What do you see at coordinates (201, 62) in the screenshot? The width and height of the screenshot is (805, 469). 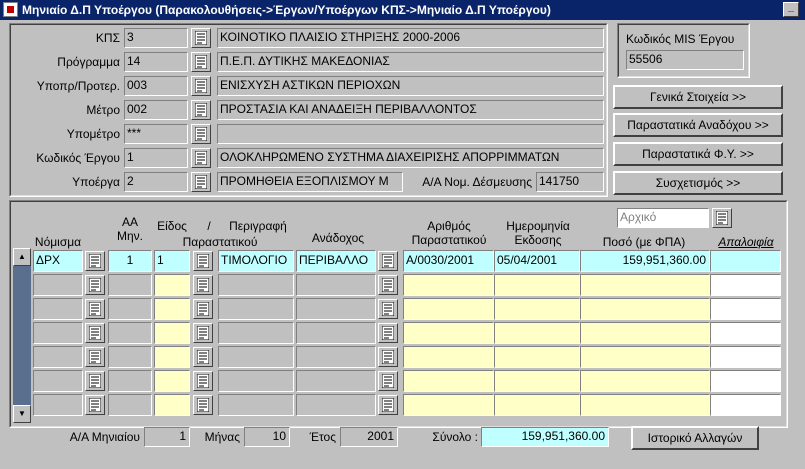 I see `programma-list-icon` at bounding box center [201, 62].